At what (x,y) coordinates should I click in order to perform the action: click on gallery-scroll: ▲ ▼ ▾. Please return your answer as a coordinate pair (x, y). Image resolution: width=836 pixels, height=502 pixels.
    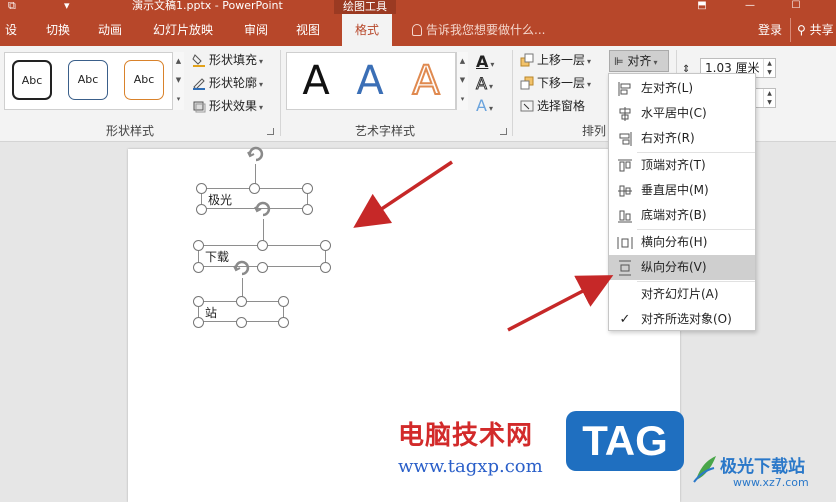
    Looking at the image, I should click on (178, 81).